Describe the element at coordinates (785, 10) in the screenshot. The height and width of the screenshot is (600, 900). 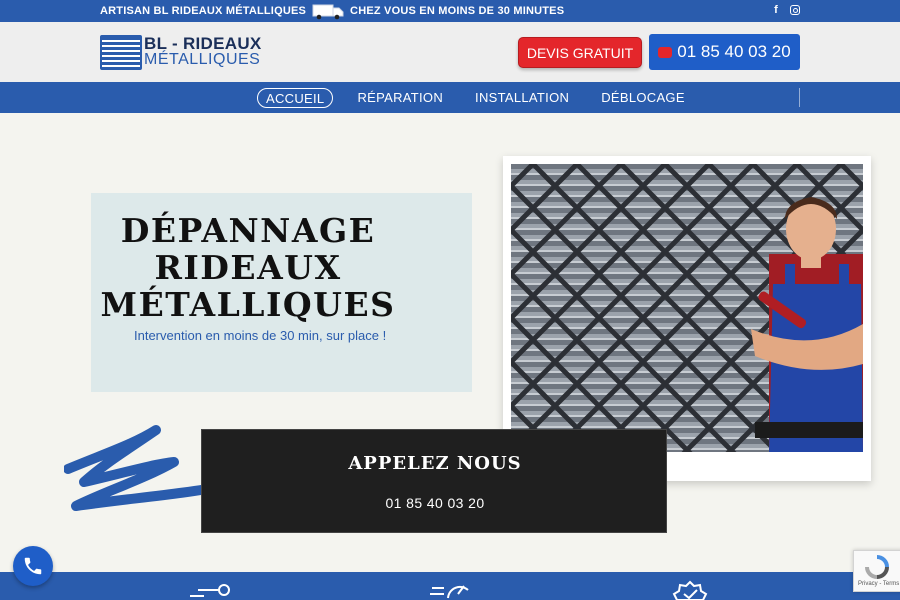
I see `social-links: f` at that location.